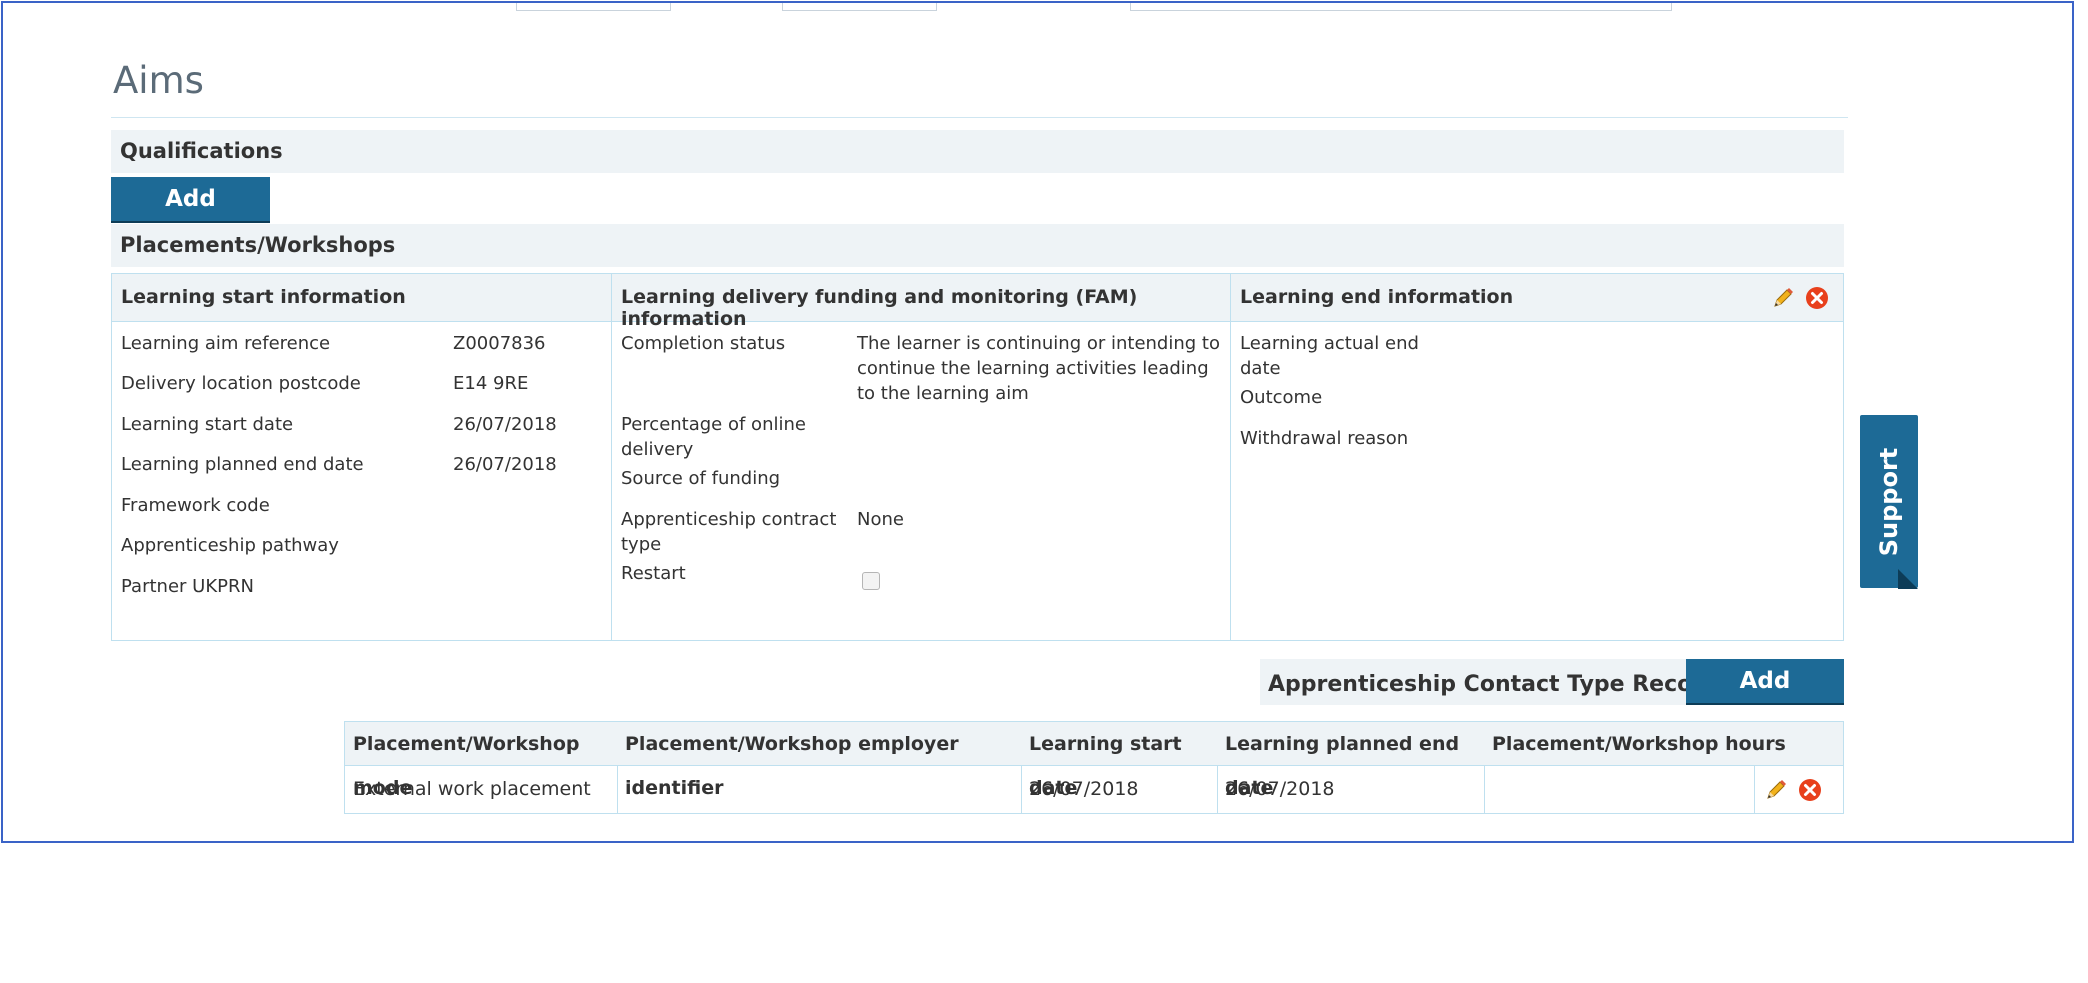  Describe the element at coordinates (230, 545) in the screenshot. I see `apprenticeship-pathway-label: Apprenticeship pathway` at that location.